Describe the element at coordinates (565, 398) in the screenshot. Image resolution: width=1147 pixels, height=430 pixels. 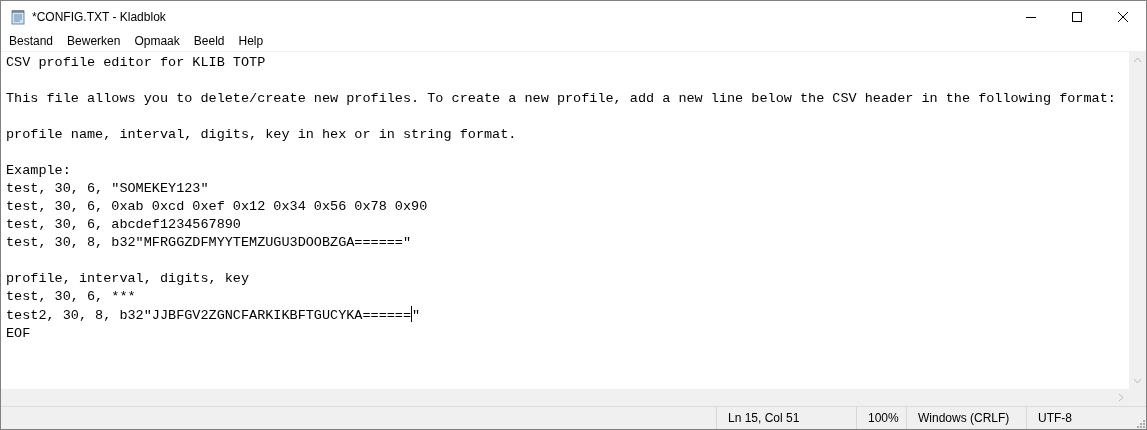
I see `horizontal-scrollbar` at that location.